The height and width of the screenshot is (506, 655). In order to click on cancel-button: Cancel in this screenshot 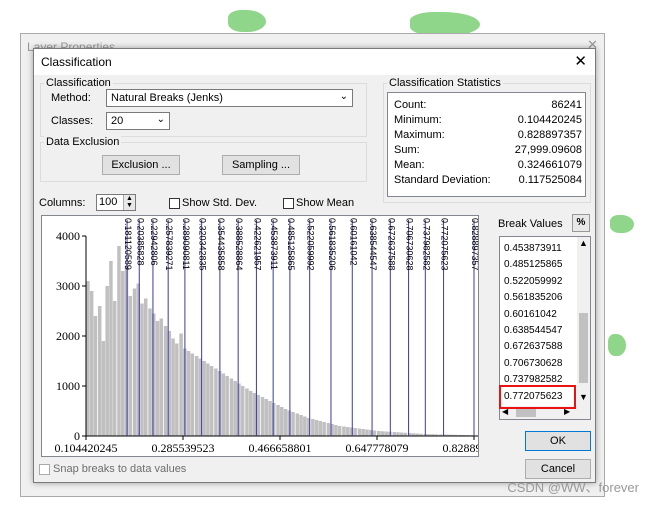, I will do `click(558, 469)`.